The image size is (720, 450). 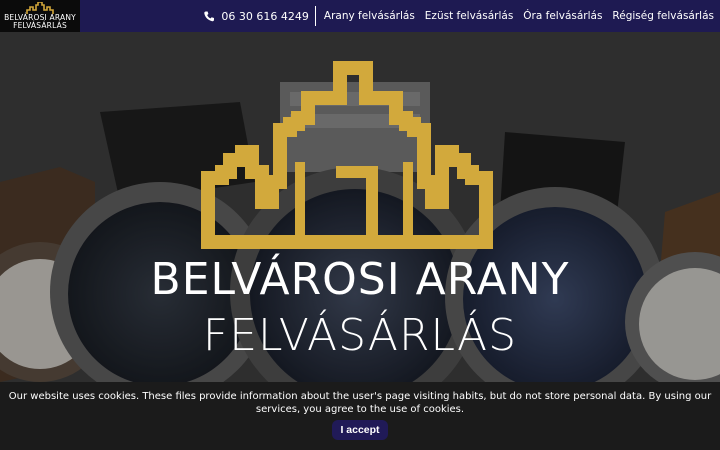 What do you see at coordinates (469, 16) in the screenshot?
I see `nav-silver-buying: Ezüst felvásárlás` at bounding box center [469, 16].